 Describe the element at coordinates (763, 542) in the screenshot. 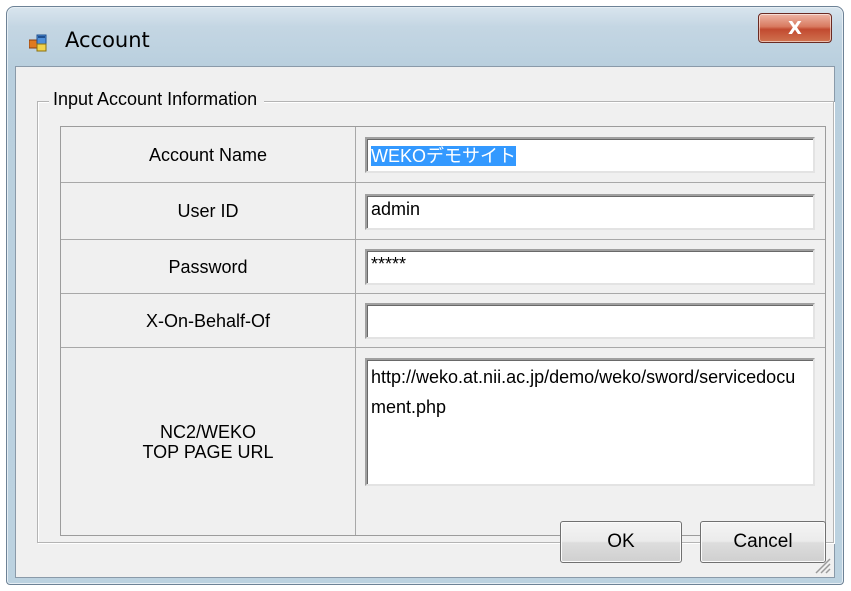

I see `cancel-button: Cancel` at that location.